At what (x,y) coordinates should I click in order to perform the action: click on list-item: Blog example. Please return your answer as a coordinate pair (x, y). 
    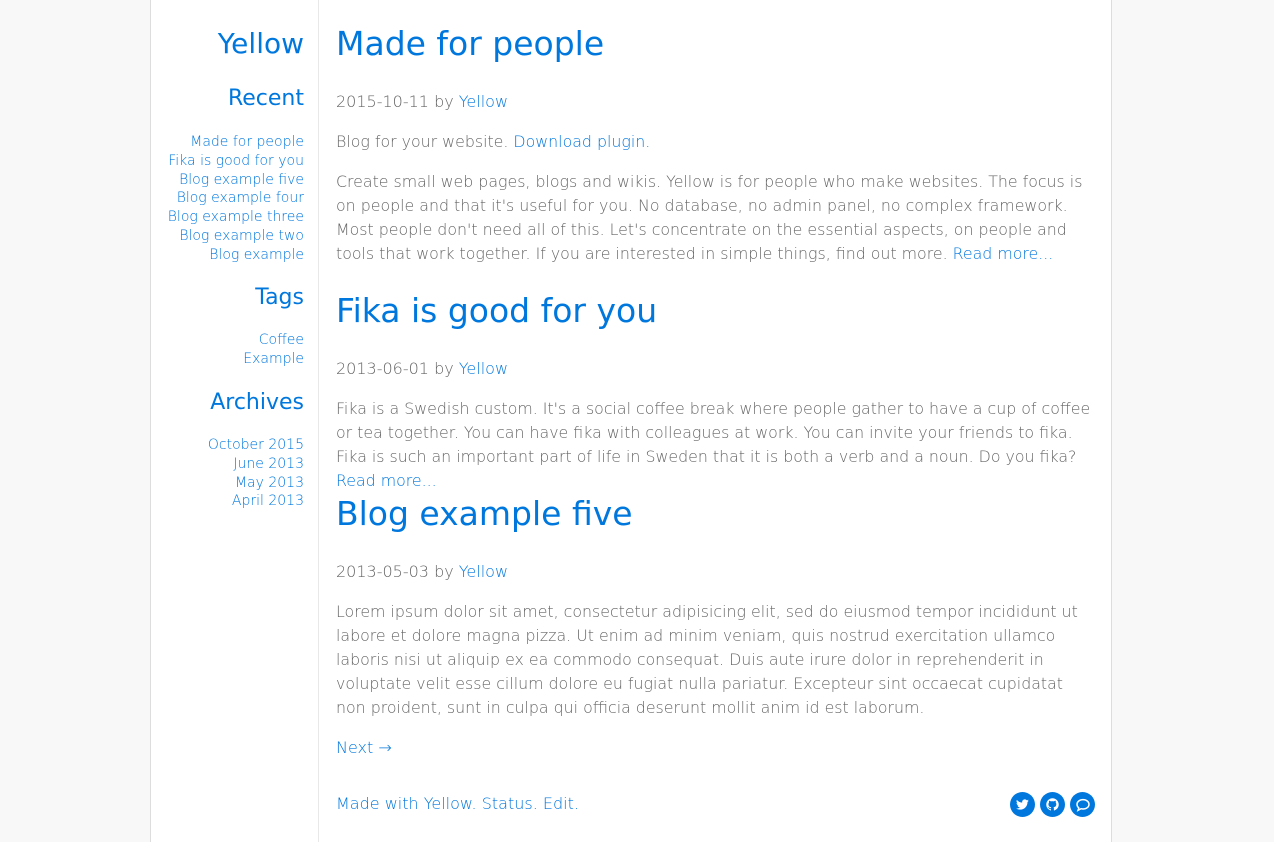
    Looking at the image, I should click on (236, 255).